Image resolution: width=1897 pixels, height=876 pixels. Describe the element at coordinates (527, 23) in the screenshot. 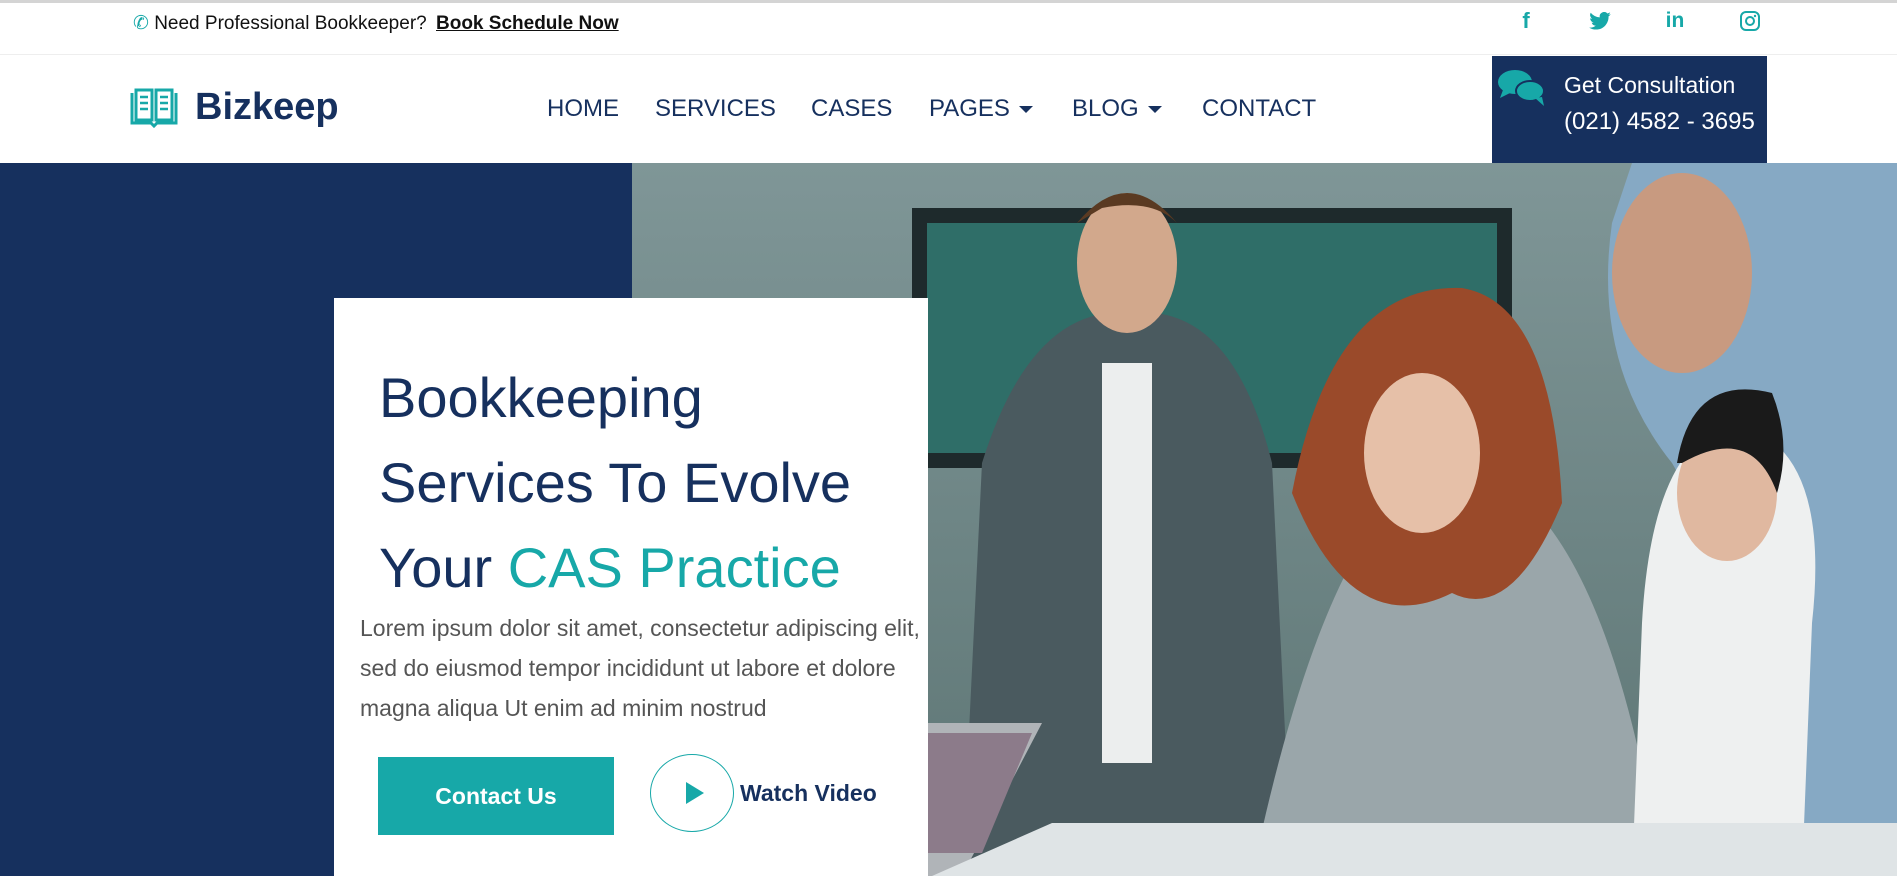

I see `book-schedule-link: Book Schedule Now` at that location.